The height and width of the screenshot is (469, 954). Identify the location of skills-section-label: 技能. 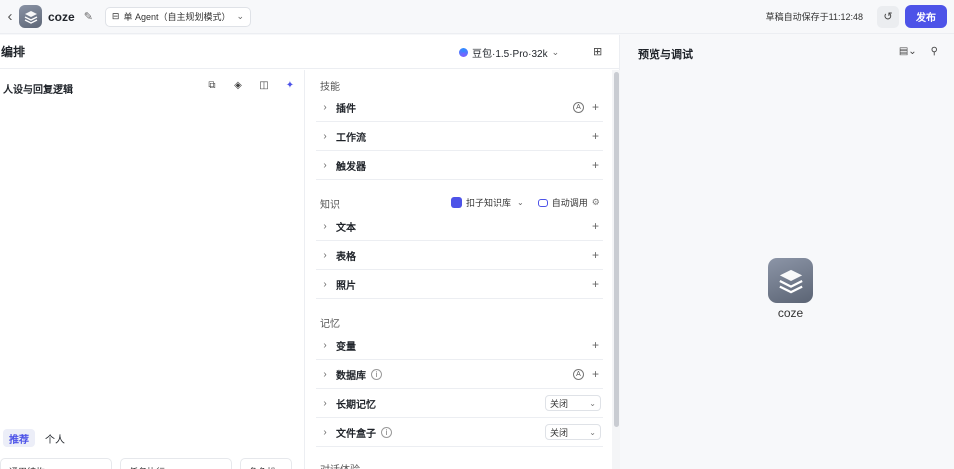
(330, 87).